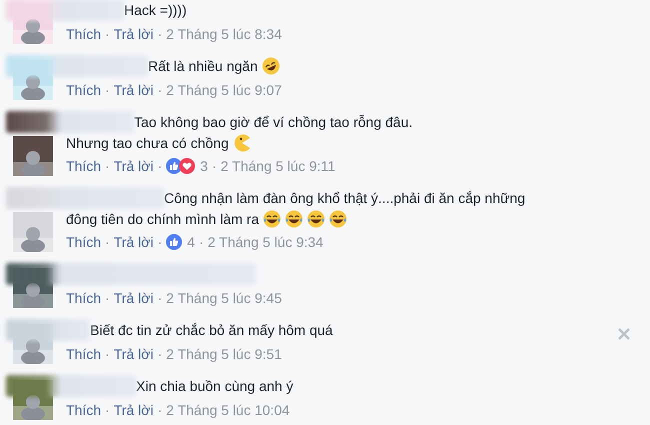 This screenshot has width=650, height=425. Describe the element at coordinates (278, 166) in the screenshot. I see `comment-time: 2 Tháng 5 lúc 9:11` at that location.